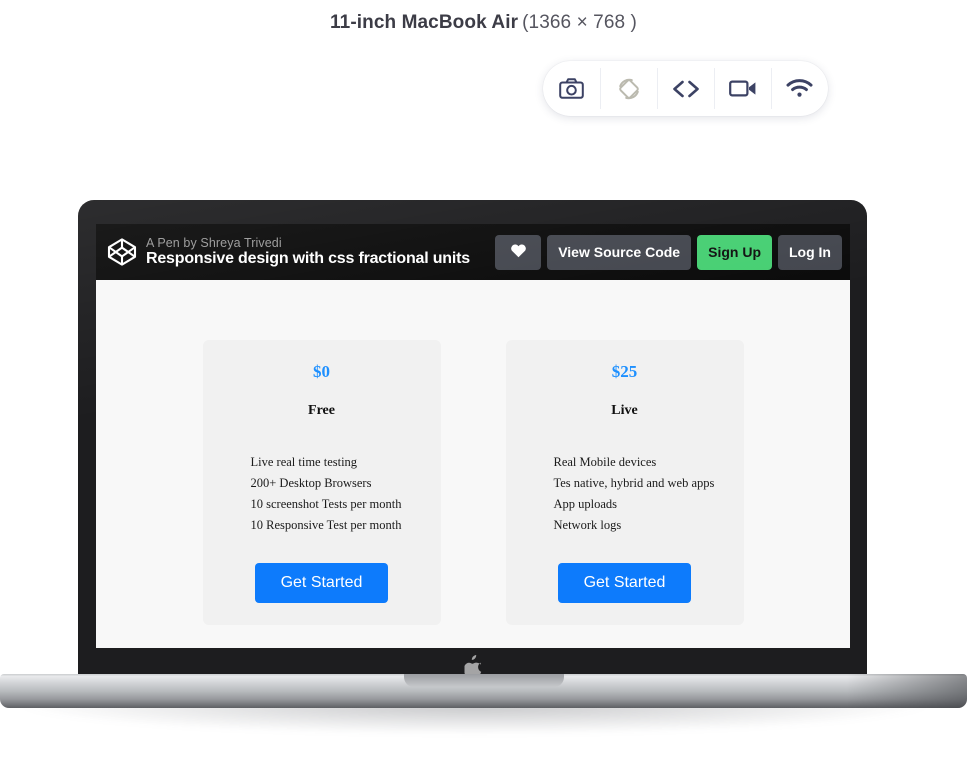 This screenshot has width=967, height=761. What do you see at coordinates (619, 252) in the screenshot?
I see `view-source-code-button: View Source Code` at bounding box center [619, 252].